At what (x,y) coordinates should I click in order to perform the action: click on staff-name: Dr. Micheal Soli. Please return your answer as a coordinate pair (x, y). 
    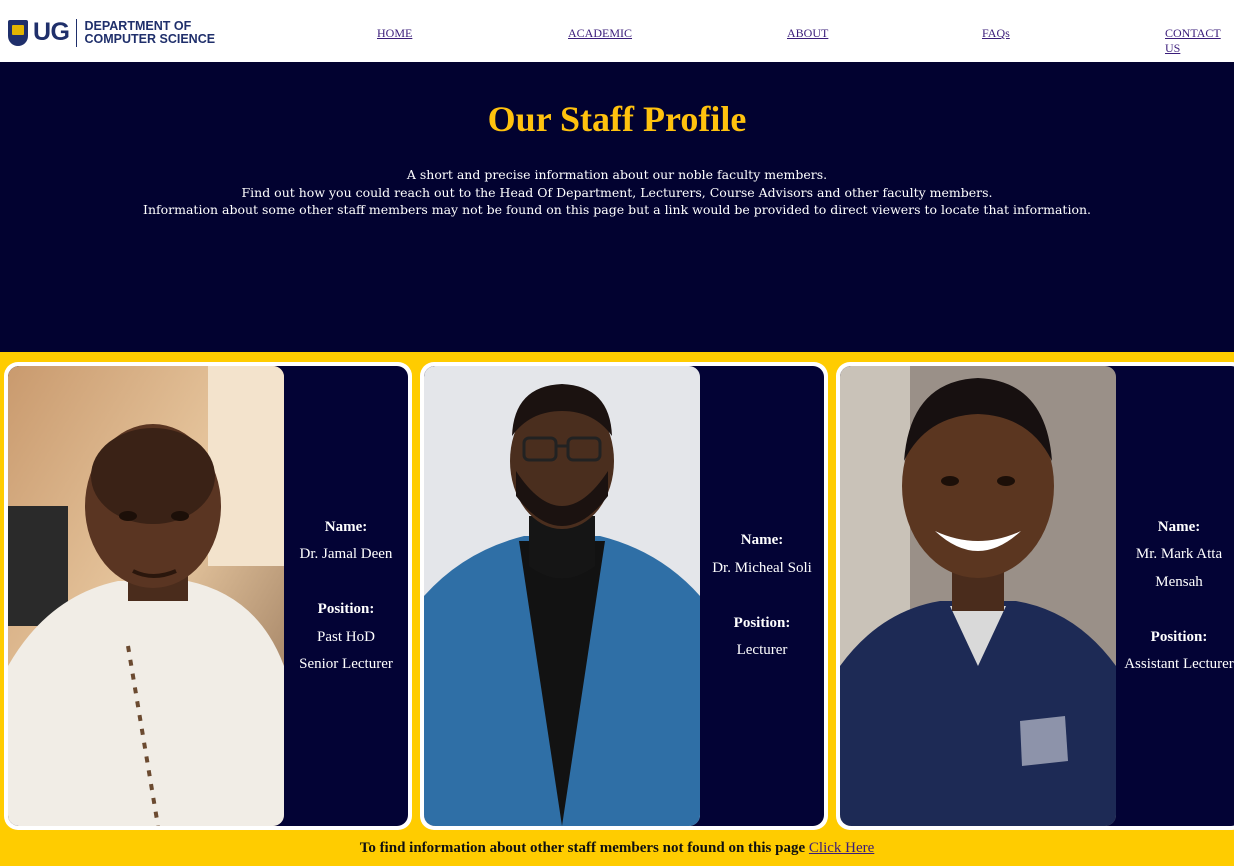
    Looking at the image, I should click on (762, 567).